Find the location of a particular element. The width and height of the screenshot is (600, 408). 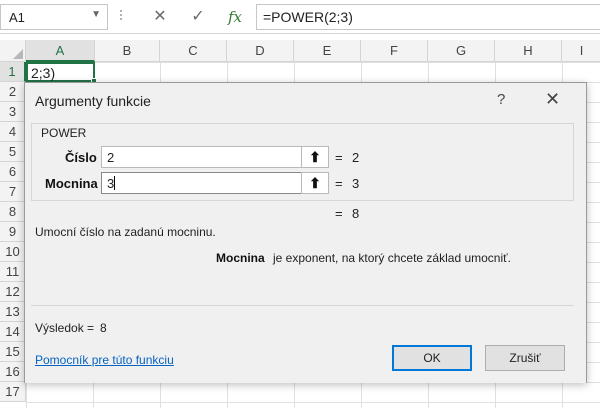

column-header-i: I is located at coordinates (581, 51).